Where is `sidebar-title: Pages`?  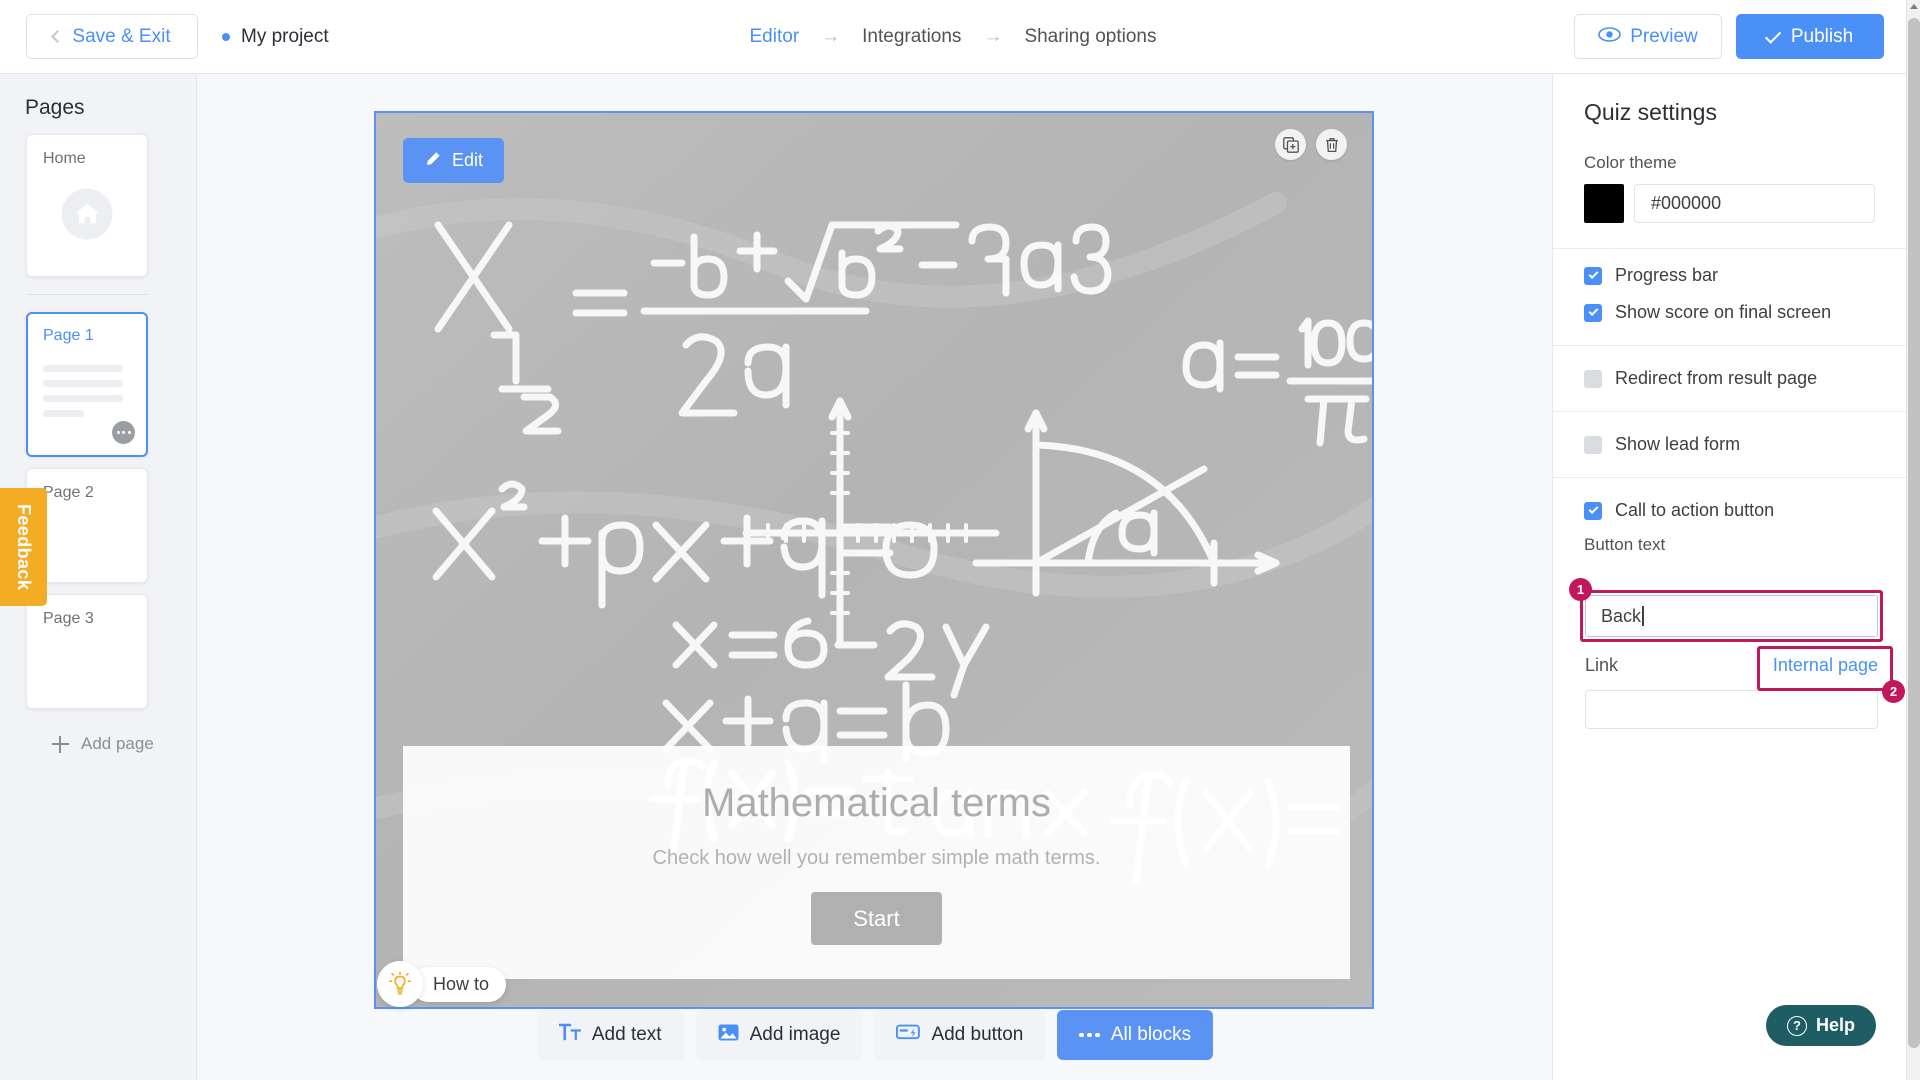
sidebar-title: Pages is located at coordinates (55, 107).